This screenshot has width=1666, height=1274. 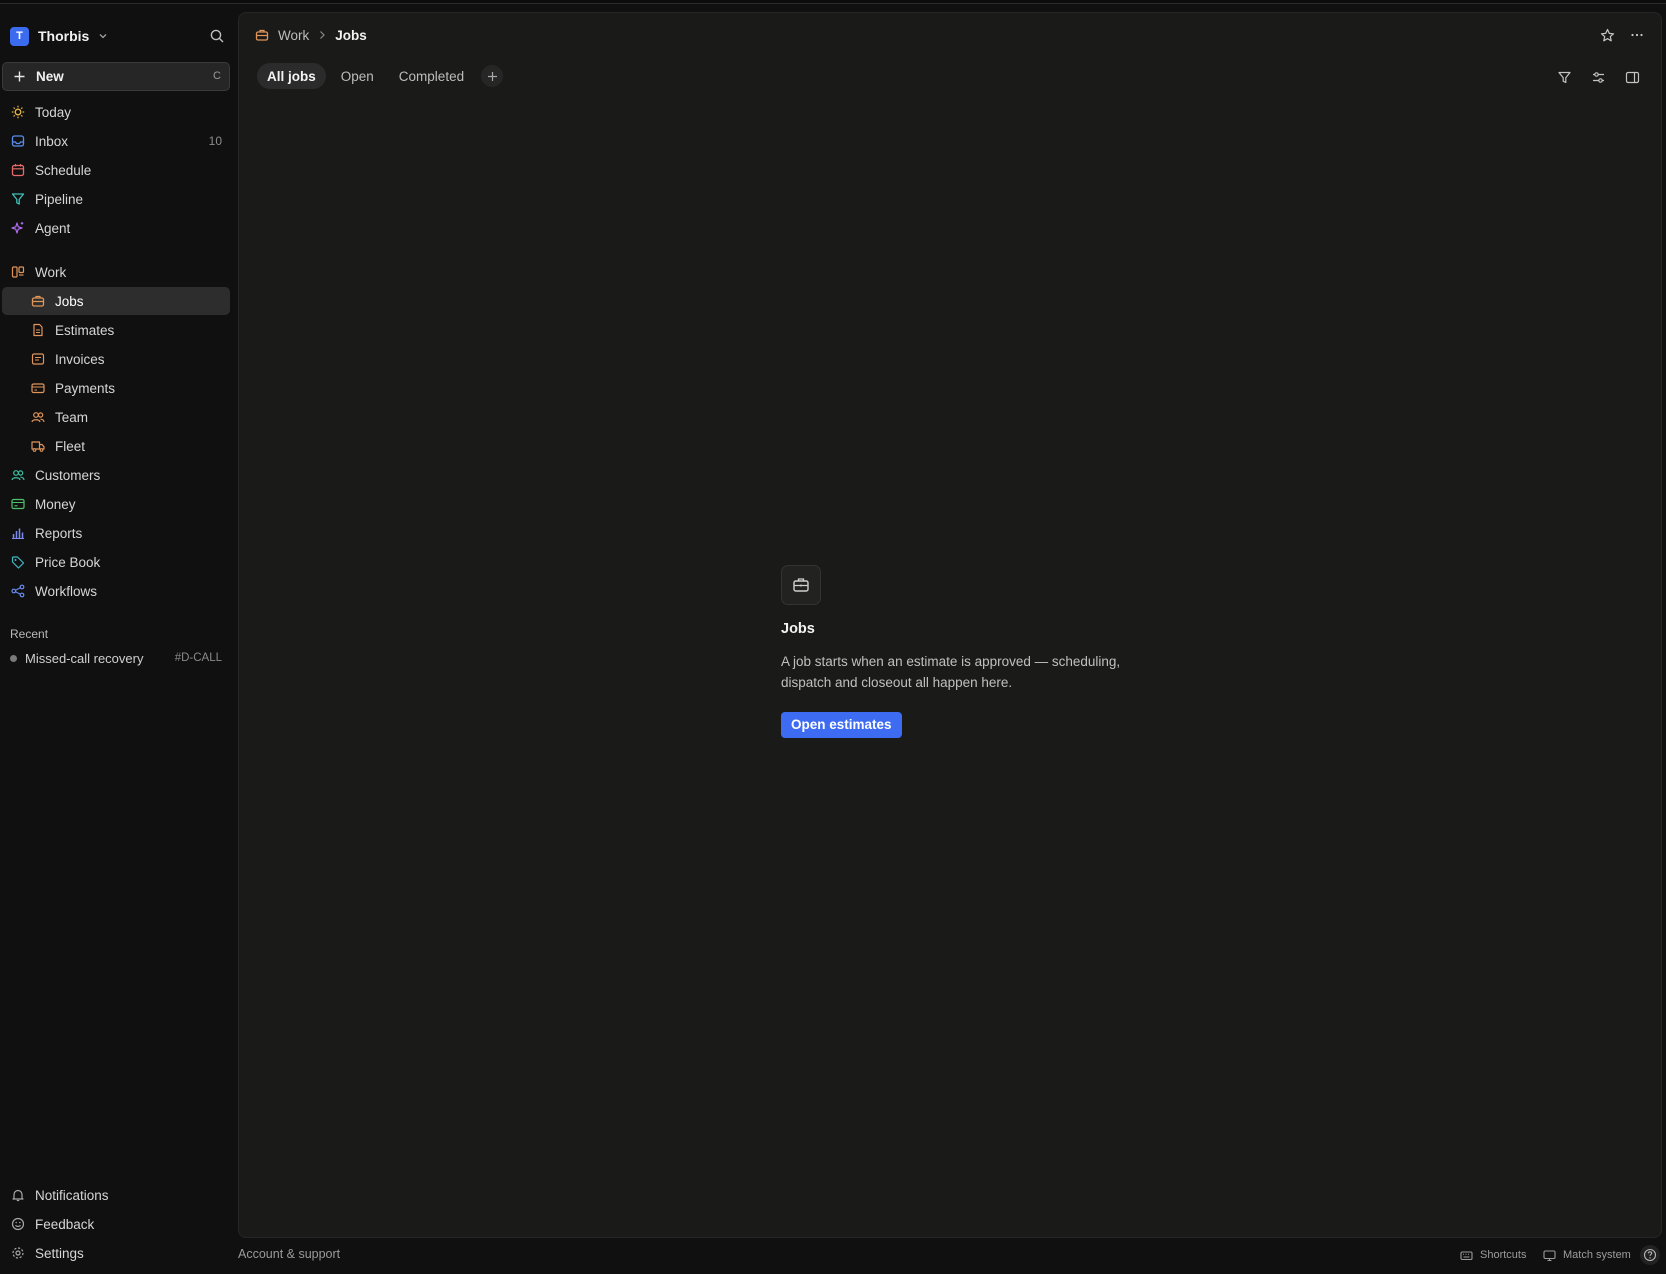 I want to click on sidebar-item-inbox: Inbox 10, so click(x=116, y=141).